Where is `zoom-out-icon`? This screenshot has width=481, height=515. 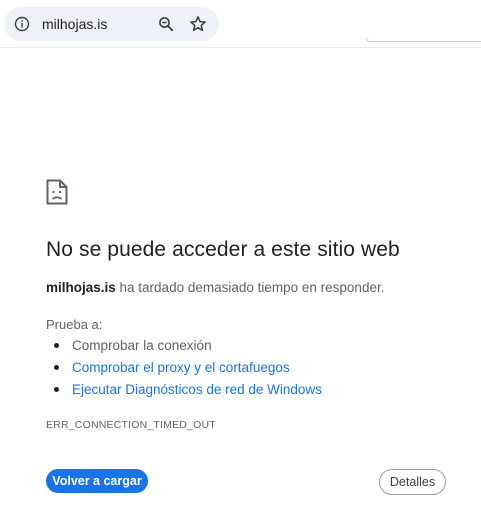 zoom-out-icon is located at coordinates (166, 24).